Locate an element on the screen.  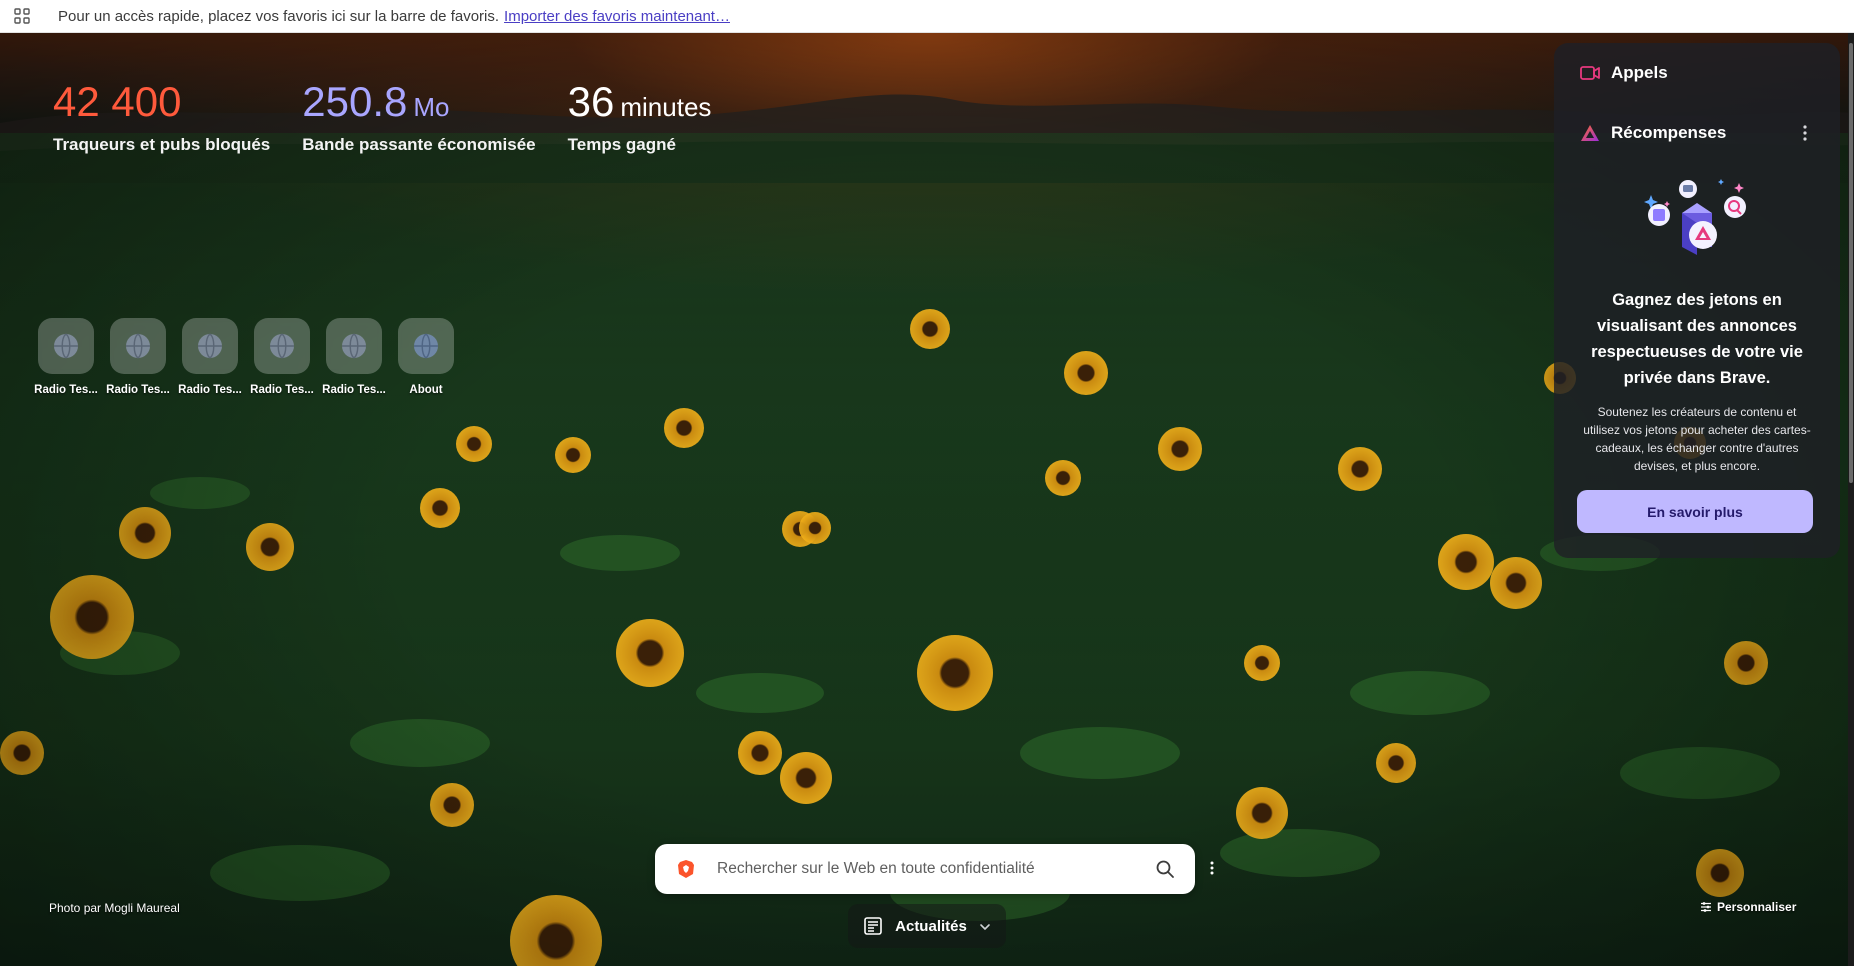
customize-button: Personnaliser is located at coordinates (1748, 907).